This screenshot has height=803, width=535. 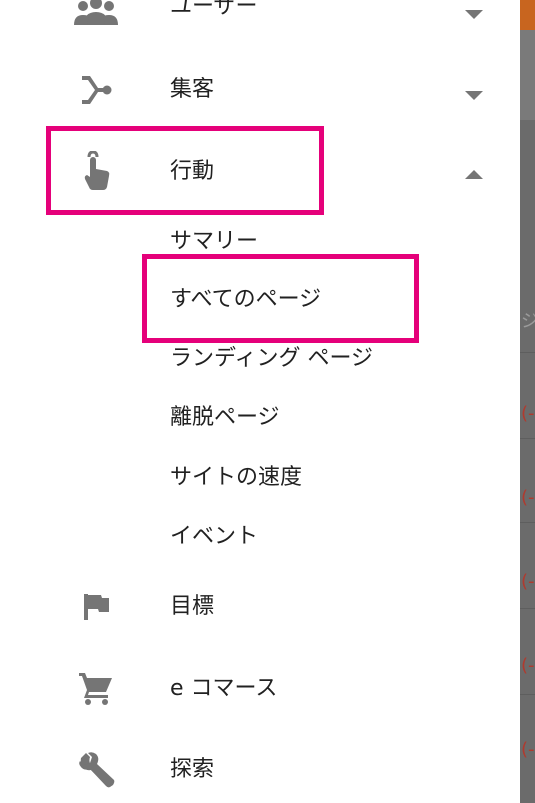 I want to click on nav-item-label: ユーザー, so click(x=214, y=9).